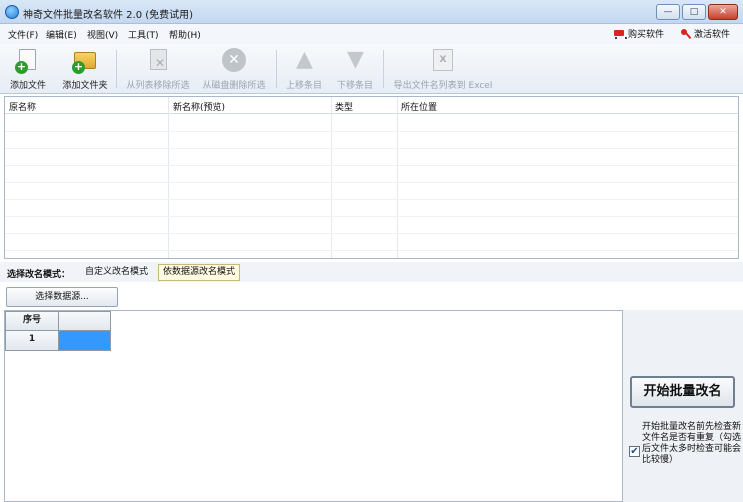 This screenshot has height=502, width=743. I want to click on duplicate-check-checkbox: ✔, so click(634, 451).